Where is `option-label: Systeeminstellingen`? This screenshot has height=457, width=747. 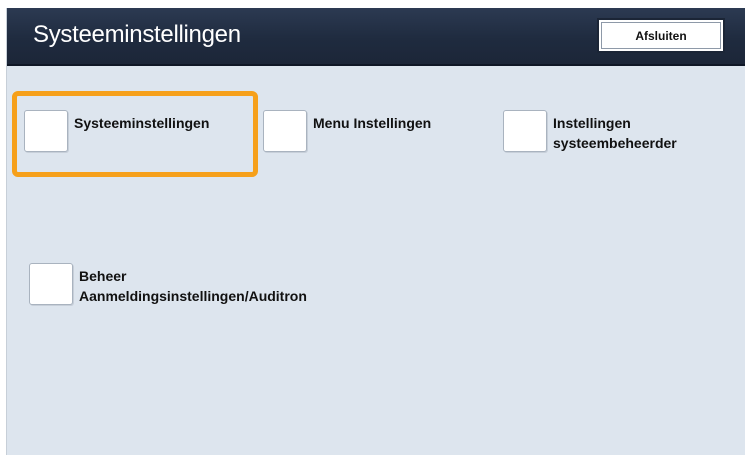 option-label: Systeeminstellingen is located at coordinates (141, 123).